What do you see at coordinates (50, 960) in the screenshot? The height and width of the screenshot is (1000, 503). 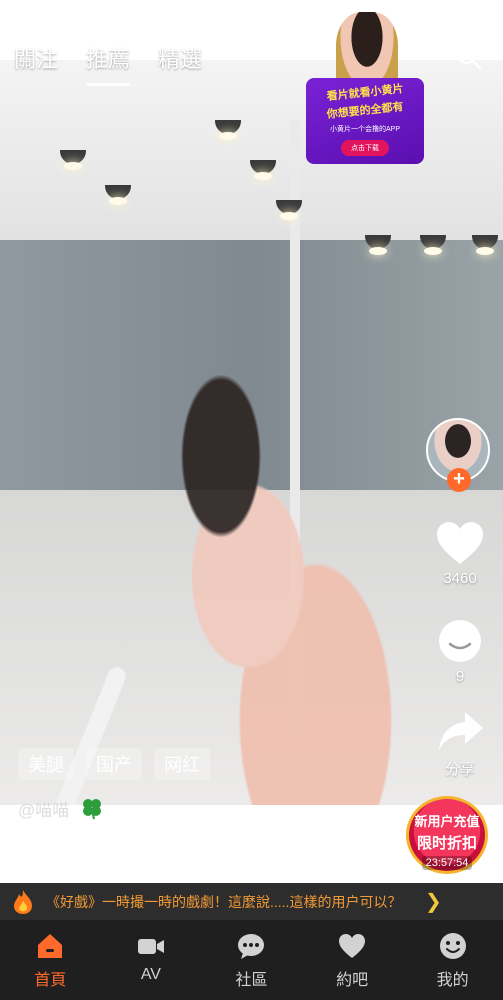 I see `nav-home: 首頁` at bounding box center [50, 960].